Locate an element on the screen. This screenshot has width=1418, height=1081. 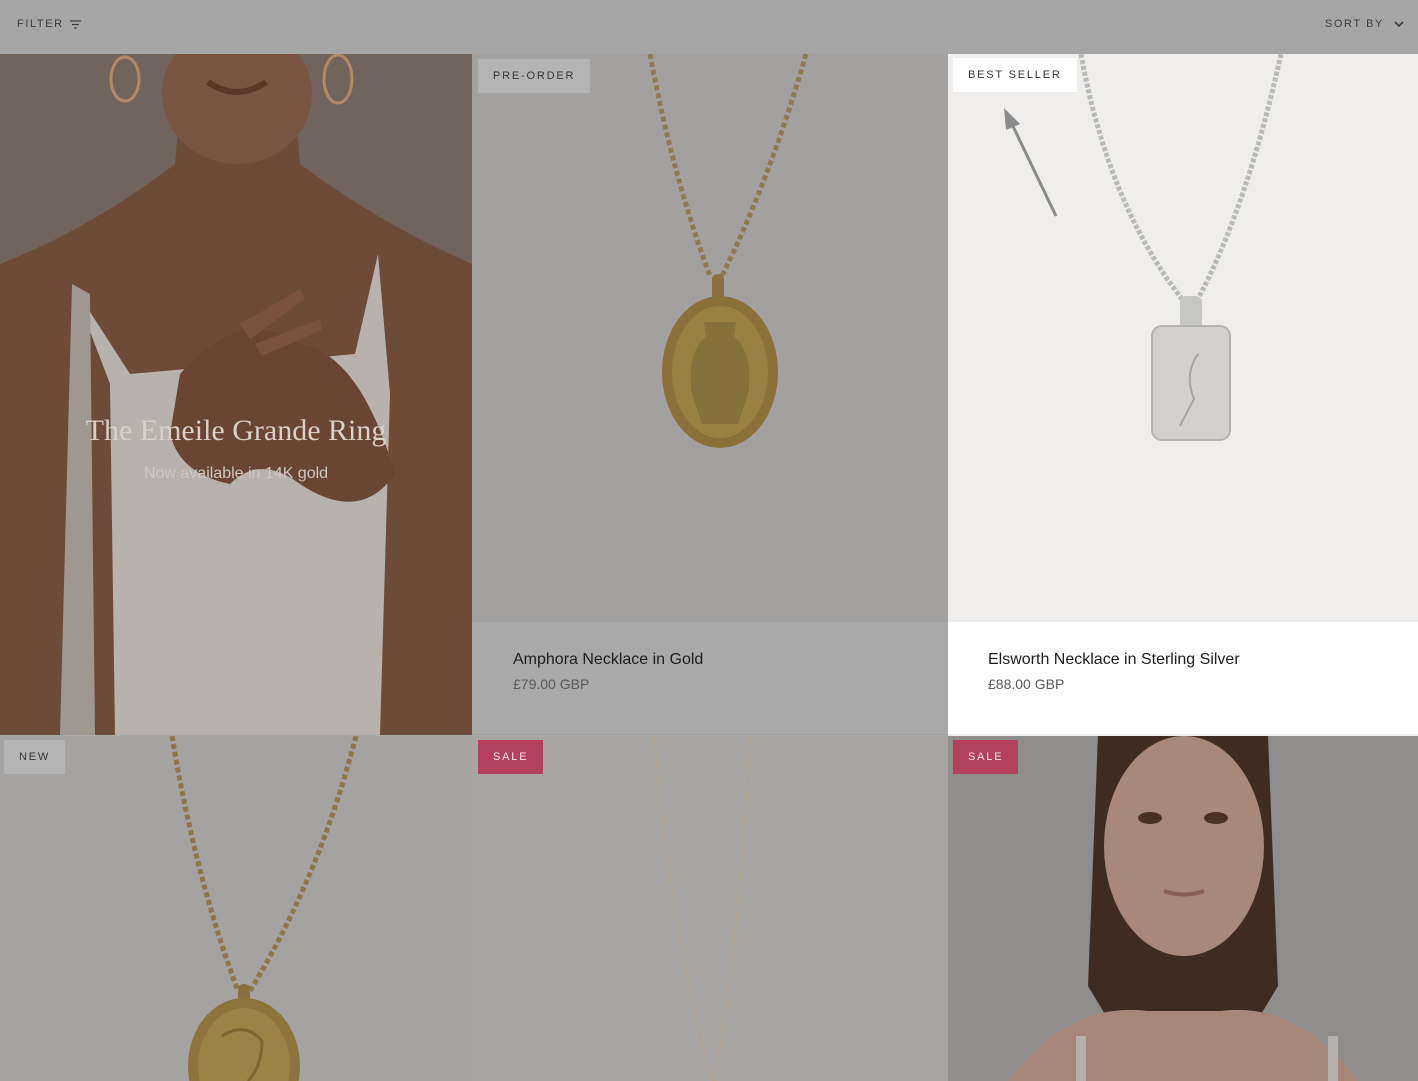
fine-chain-necklace-photo is located at coordinates (710, 908).